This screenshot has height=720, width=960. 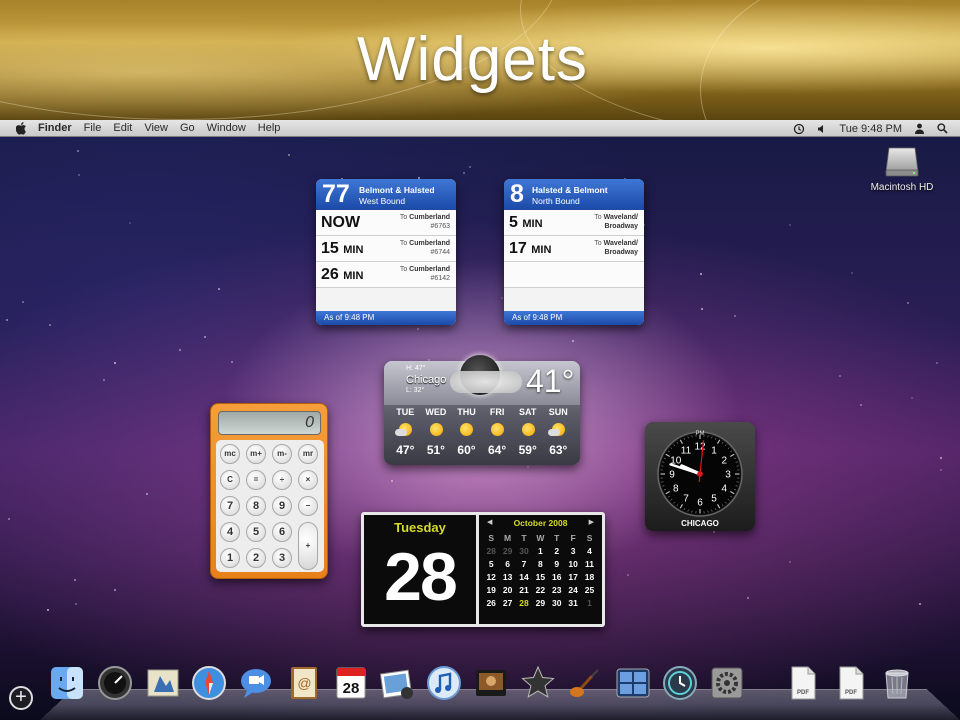 What do you see at coordinates (538, 683) in the screenshot?
I see `imovie-icon` at bounding box center [538, 683].